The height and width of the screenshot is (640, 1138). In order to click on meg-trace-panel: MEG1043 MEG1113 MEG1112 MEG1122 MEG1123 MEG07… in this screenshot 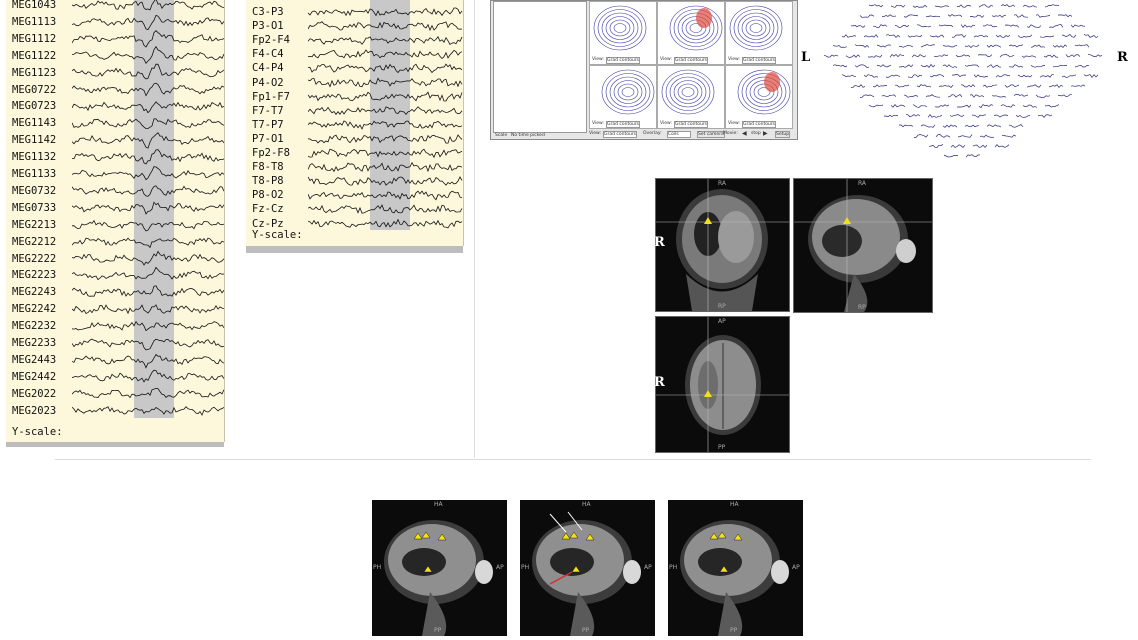, I will do `click(115, 221)`.